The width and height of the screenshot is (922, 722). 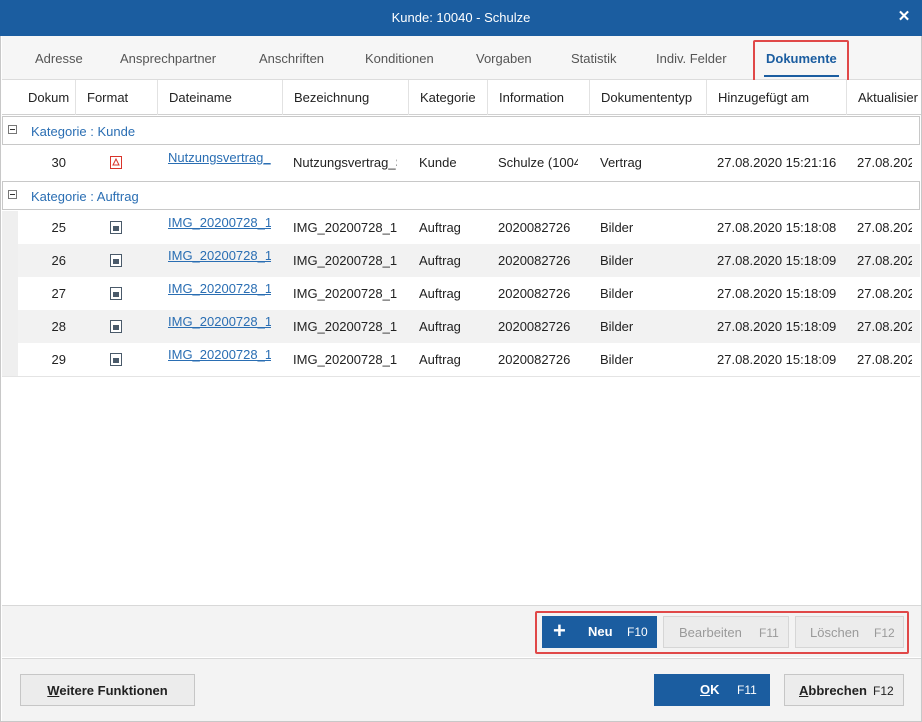 What do you see at coordinates (83, 131) in the screenshot?
I see `group-label: Kategorie : Kunde` at bounding box center [83, 131].